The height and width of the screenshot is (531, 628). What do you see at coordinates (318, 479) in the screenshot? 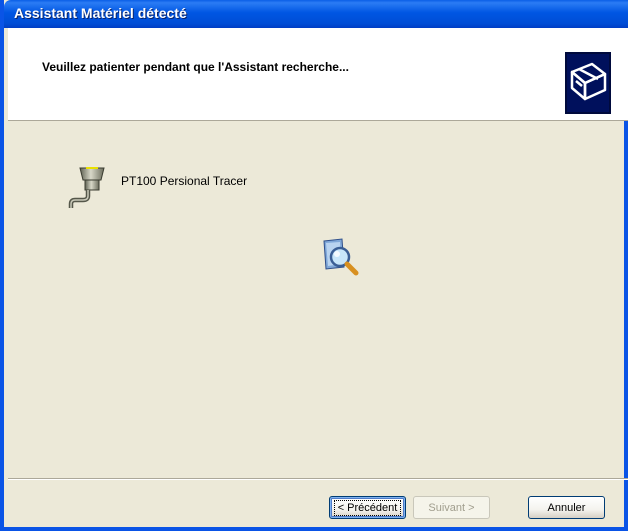
I see `button-divider` at bounding box center [318, 479].